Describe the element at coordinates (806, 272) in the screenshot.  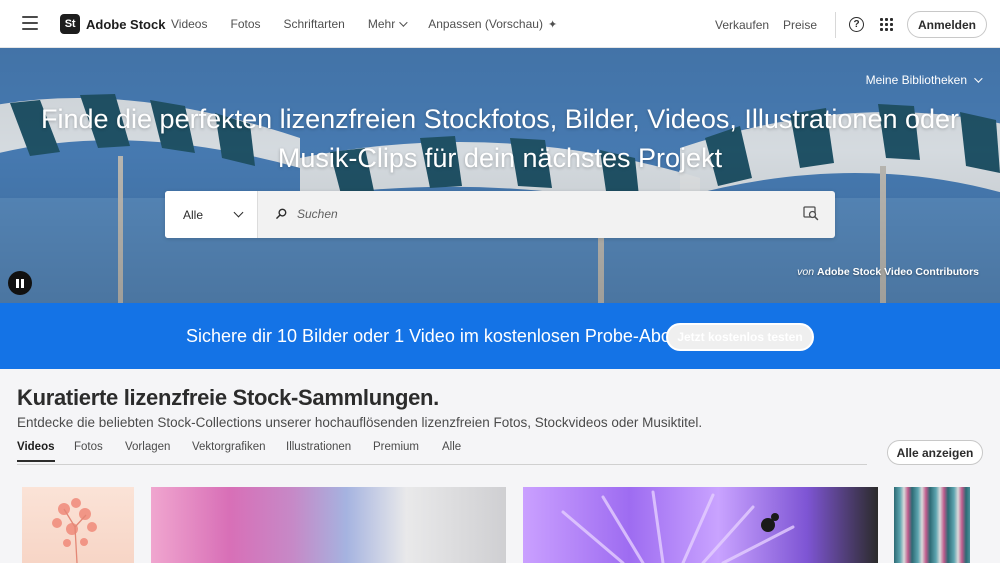
I see `credit-prefix: von` at that location.